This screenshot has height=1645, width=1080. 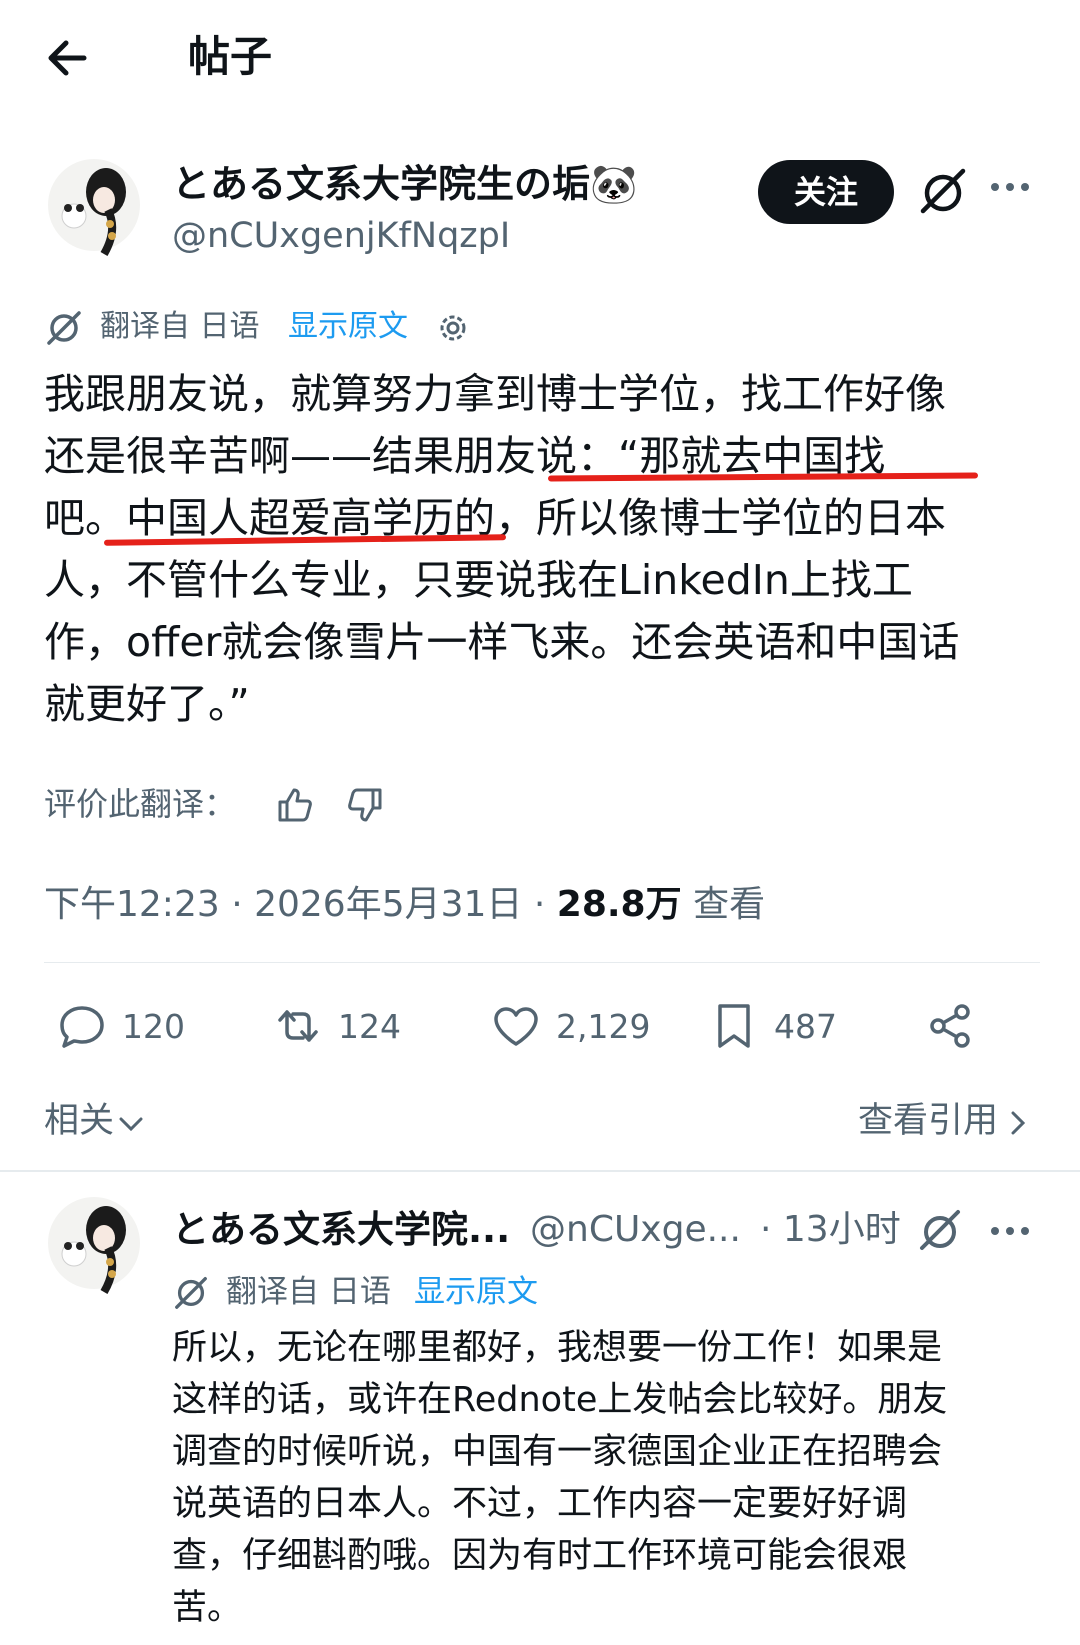 I want to click on views-label: 查看, so click(x=729, y=904).